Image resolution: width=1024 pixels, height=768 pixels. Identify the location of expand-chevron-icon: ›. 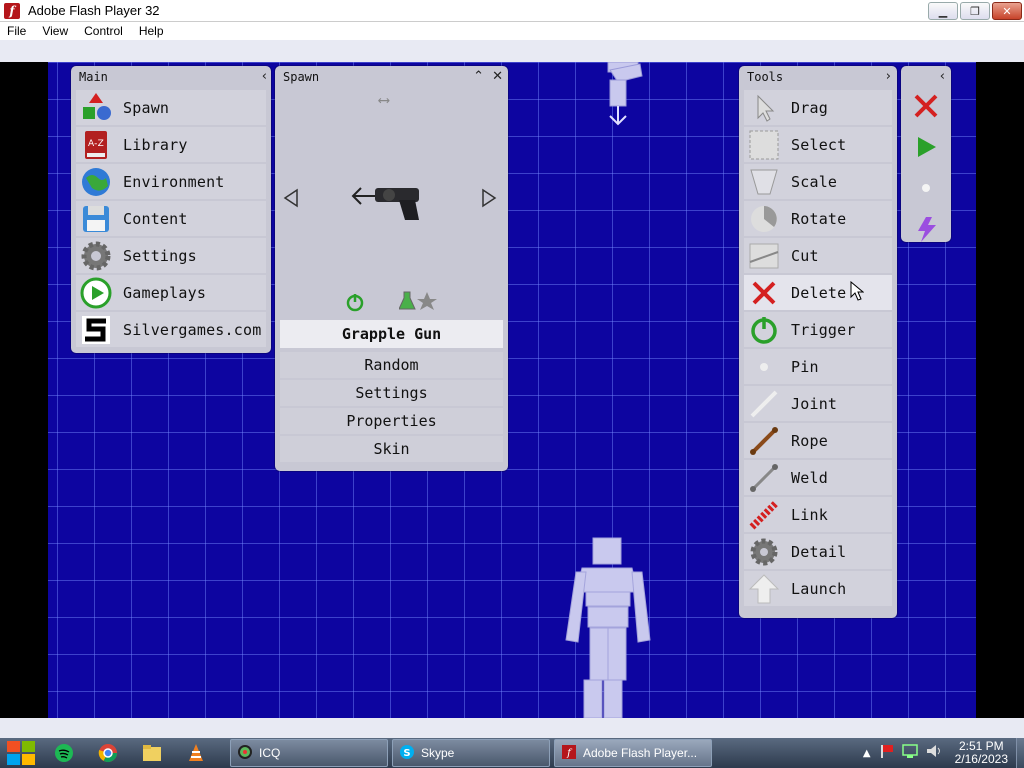
(888, 76).